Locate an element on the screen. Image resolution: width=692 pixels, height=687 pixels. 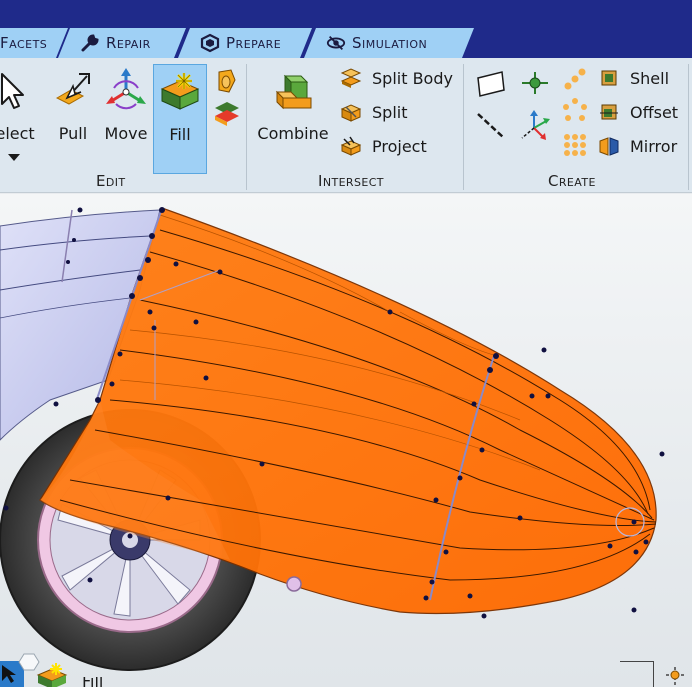
fill-tree-icon is located at coordinates (52, 675).